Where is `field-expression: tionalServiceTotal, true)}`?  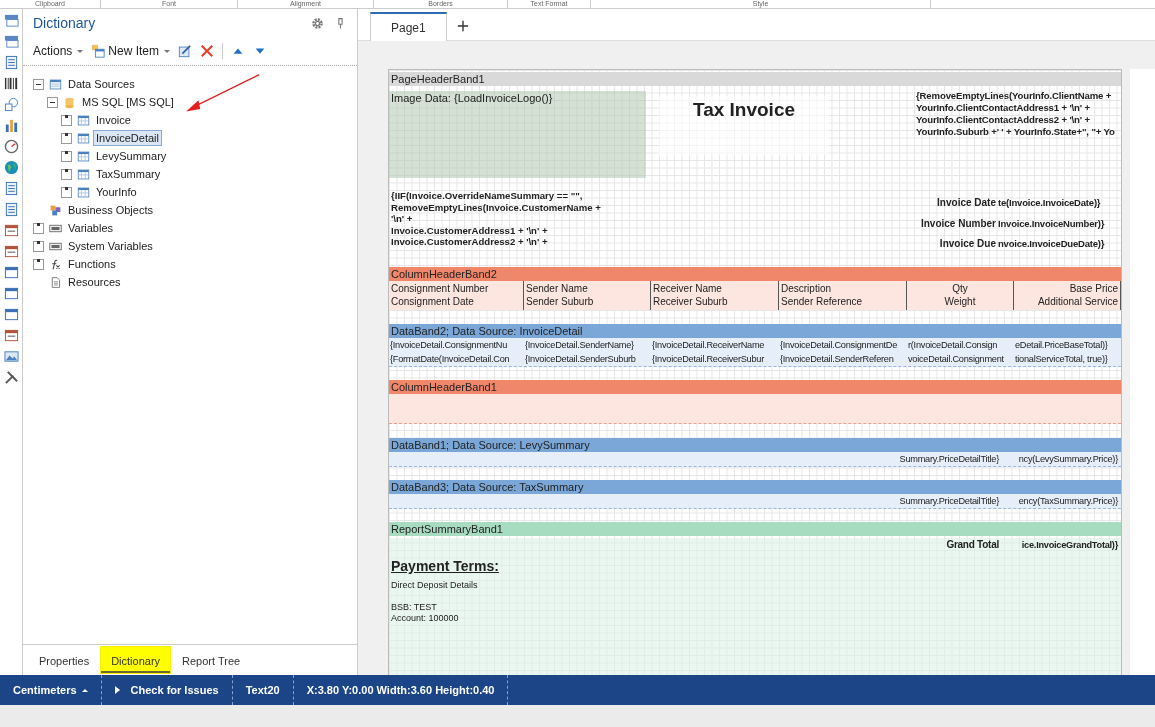
field-expression: tionalServiceTotal, true)} is located at coordinates (1067, 359).